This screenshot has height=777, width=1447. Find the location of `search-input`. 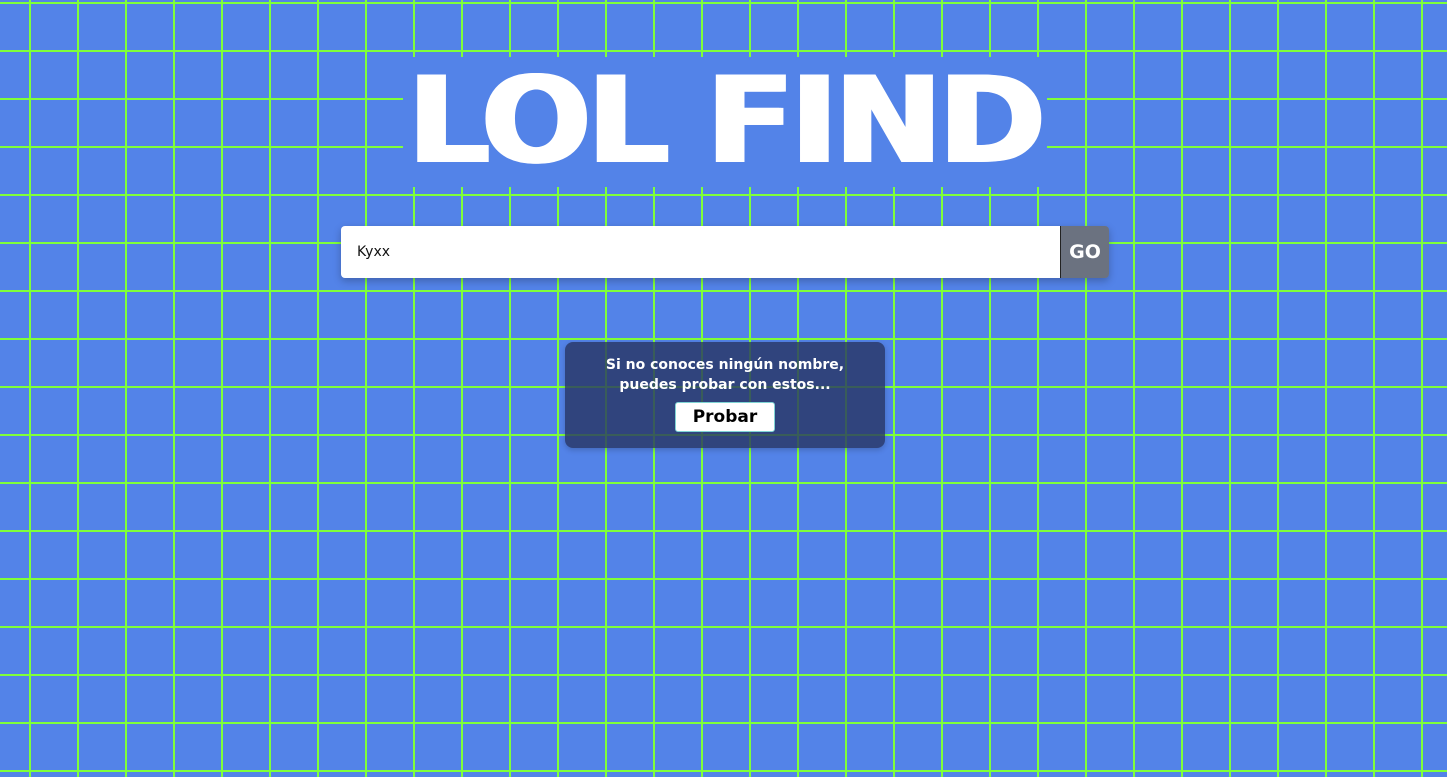

search-input is located at coordinates (701, 252).